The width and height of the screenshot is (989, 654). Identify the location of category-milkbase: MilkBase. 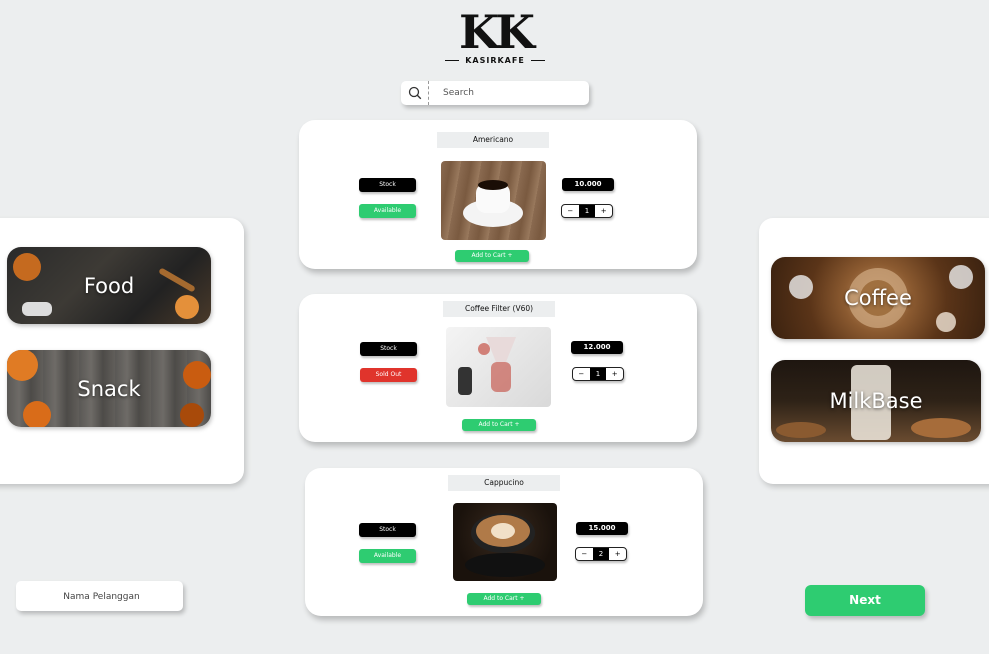
(876, 401).